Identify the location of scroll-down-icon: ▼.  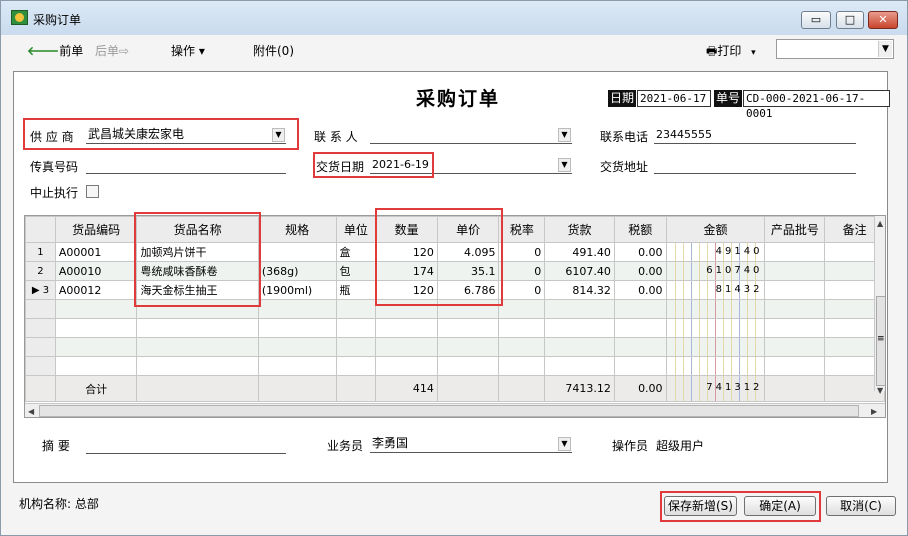
(880, 390).